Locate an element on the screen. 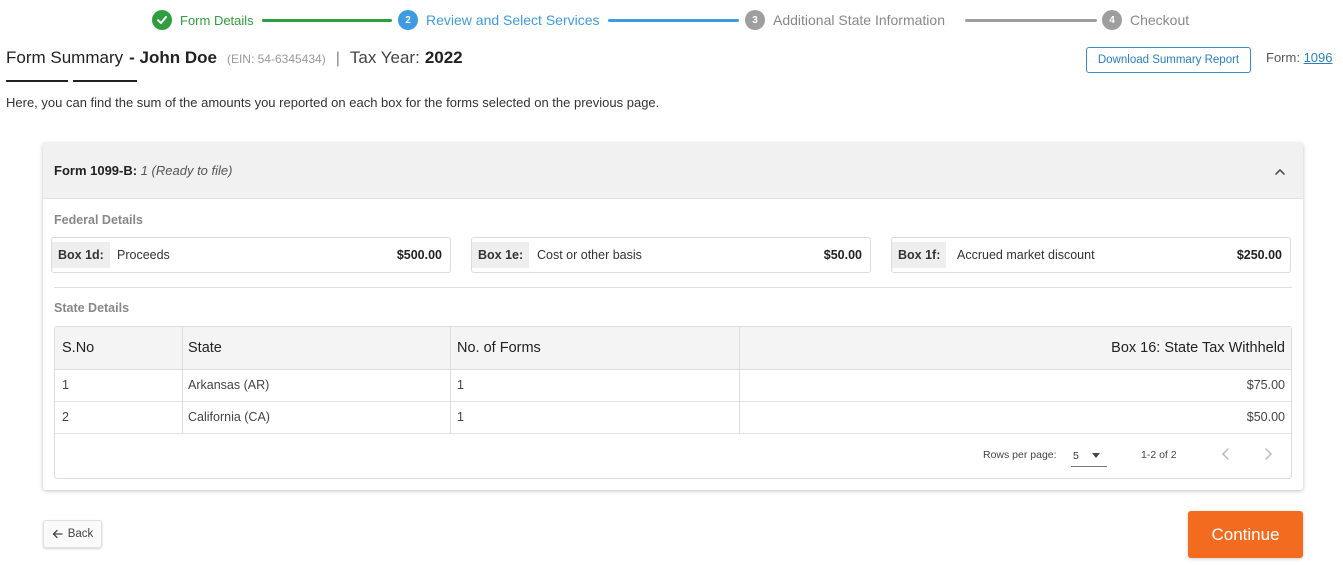  step-label: Checkout is located at coordinates (1160, 20).